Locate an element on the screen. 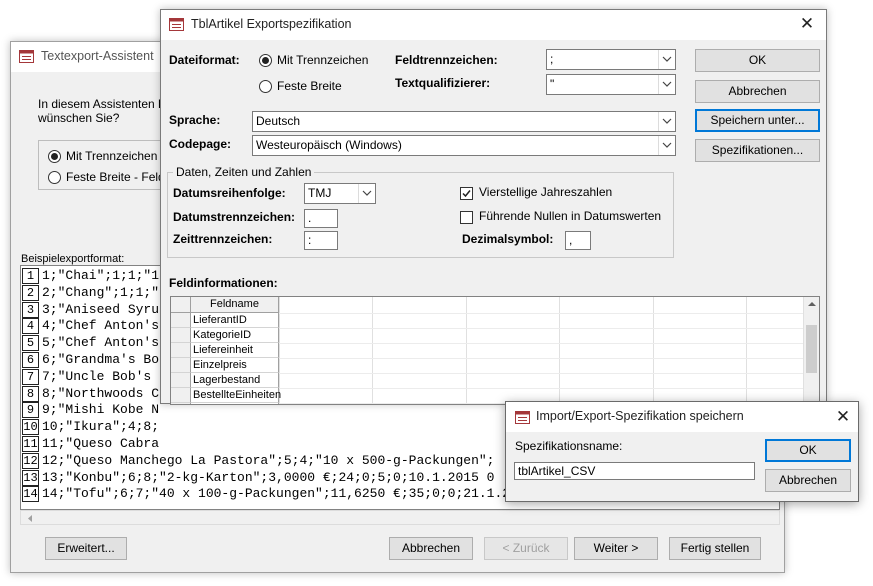 This screenshot has height=586, width=873. wizard-next-button: Weiter > is located at coordinates (616, 548).